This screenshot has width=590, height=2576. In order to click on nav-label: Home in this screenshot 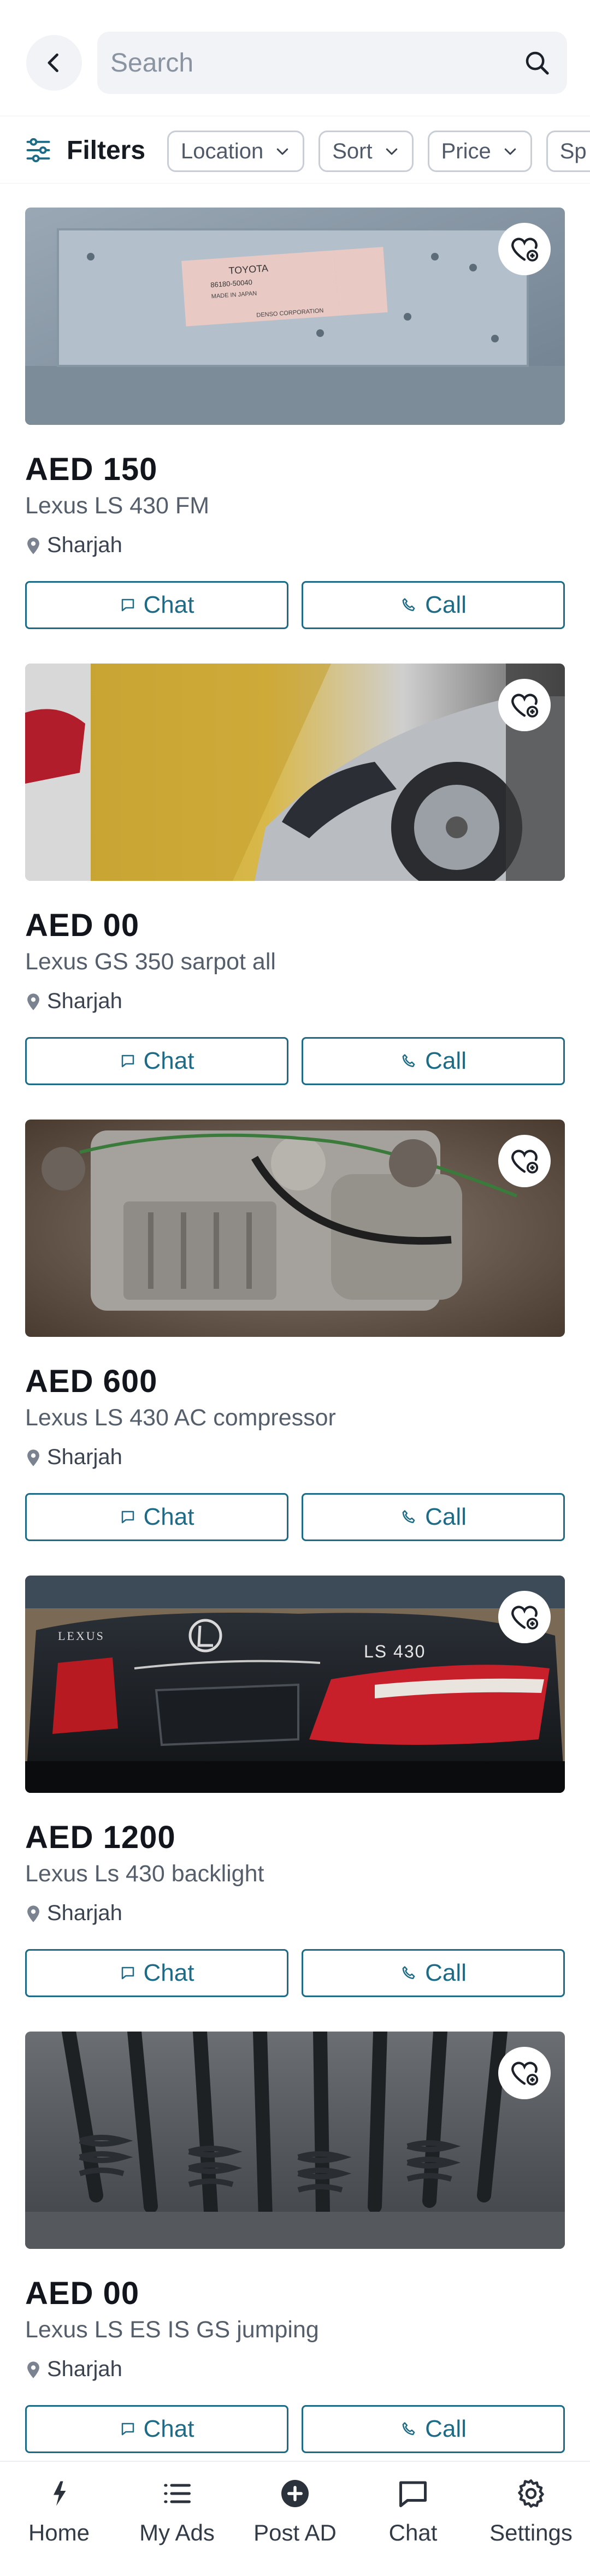, I will do `click(59, 2532)`.